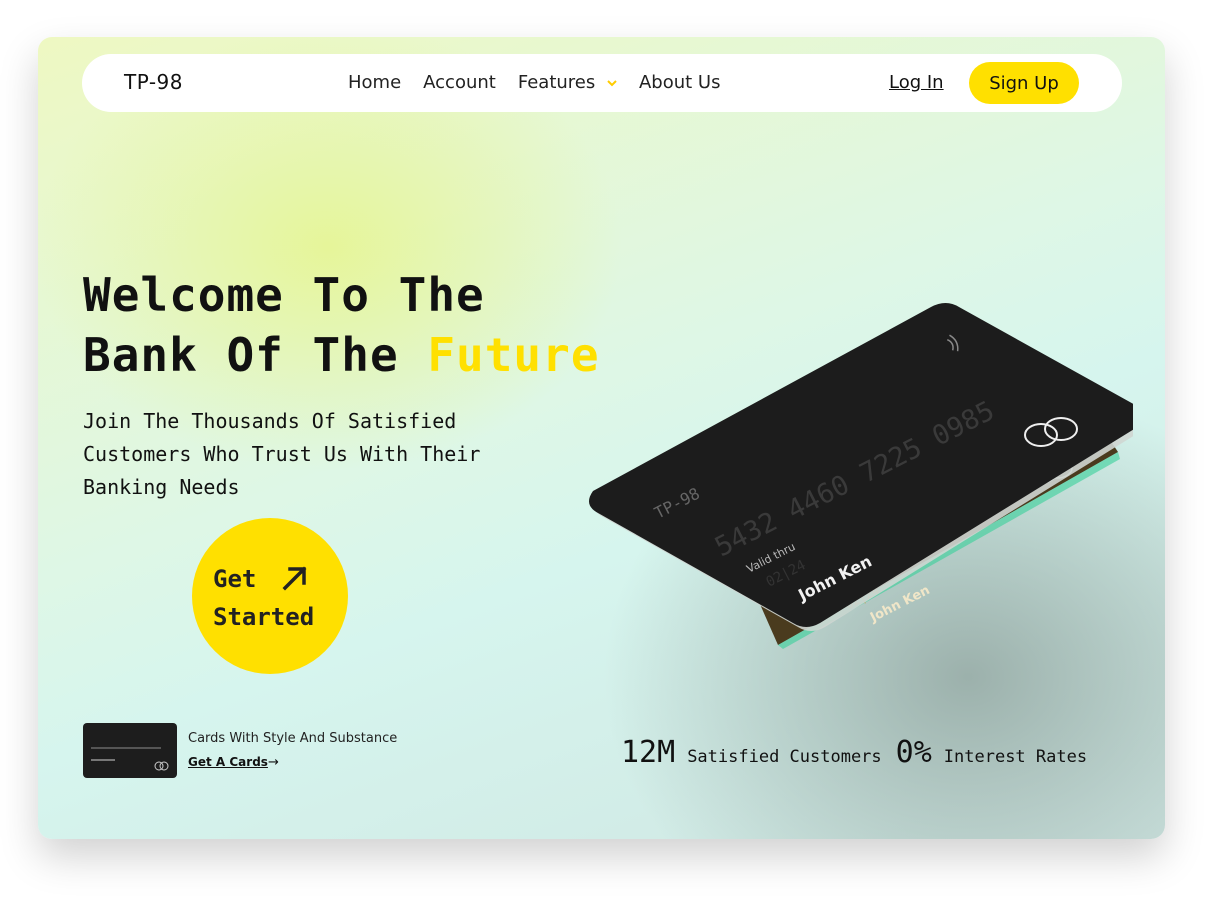 The width and height of the screenshot is (1226, 900). I want to click on chevron-down-icon, so click(612, 83).